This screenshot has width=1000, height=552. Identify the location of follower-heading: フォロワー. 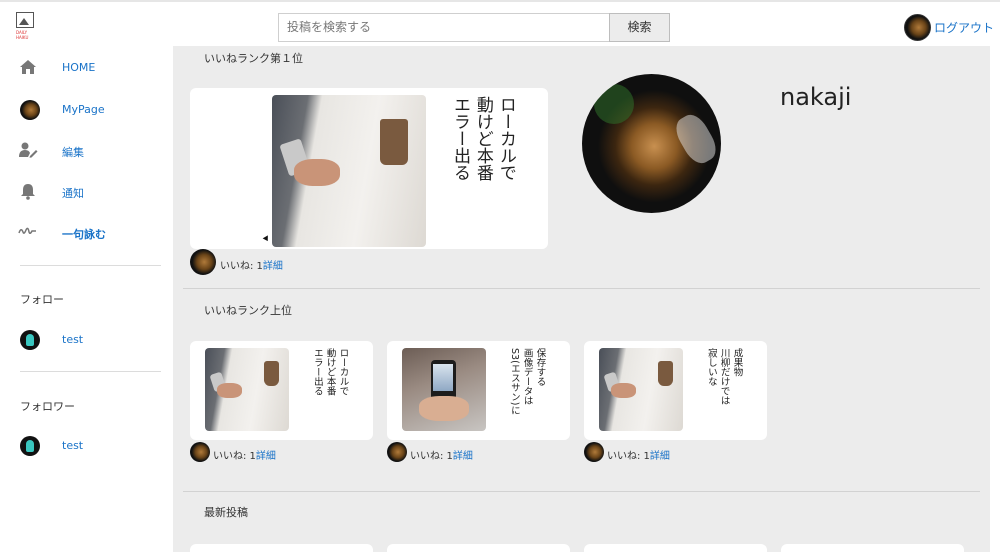
(47, 406).